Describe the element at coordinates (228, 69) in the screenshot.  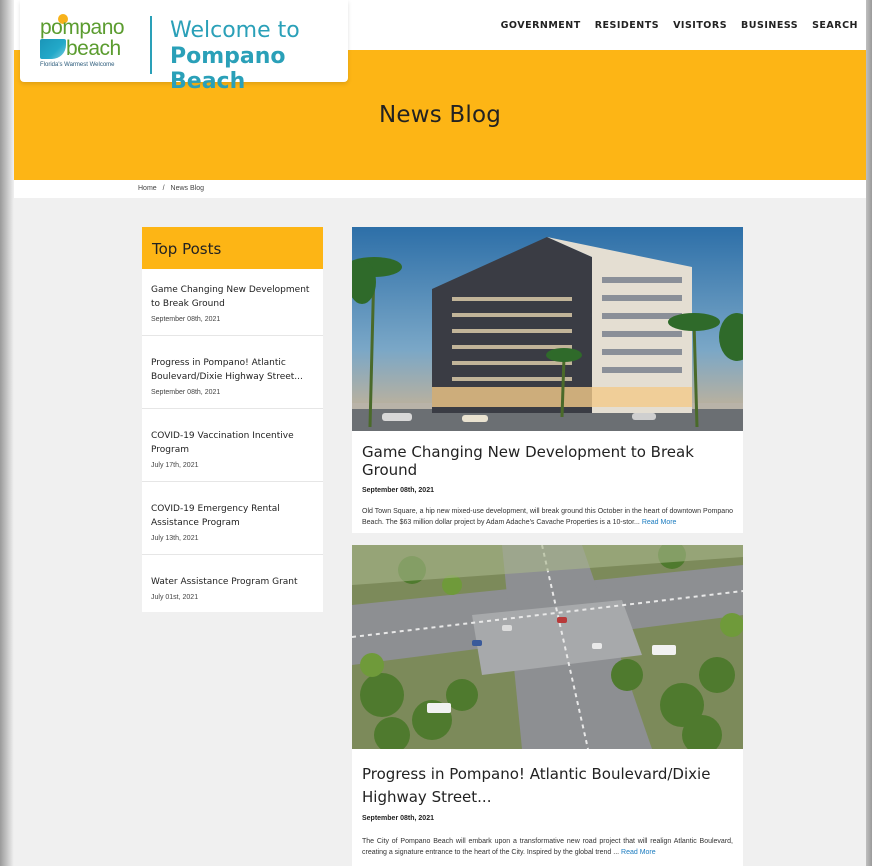
I see `welcome-line-2: Pompano Beach` at that location.